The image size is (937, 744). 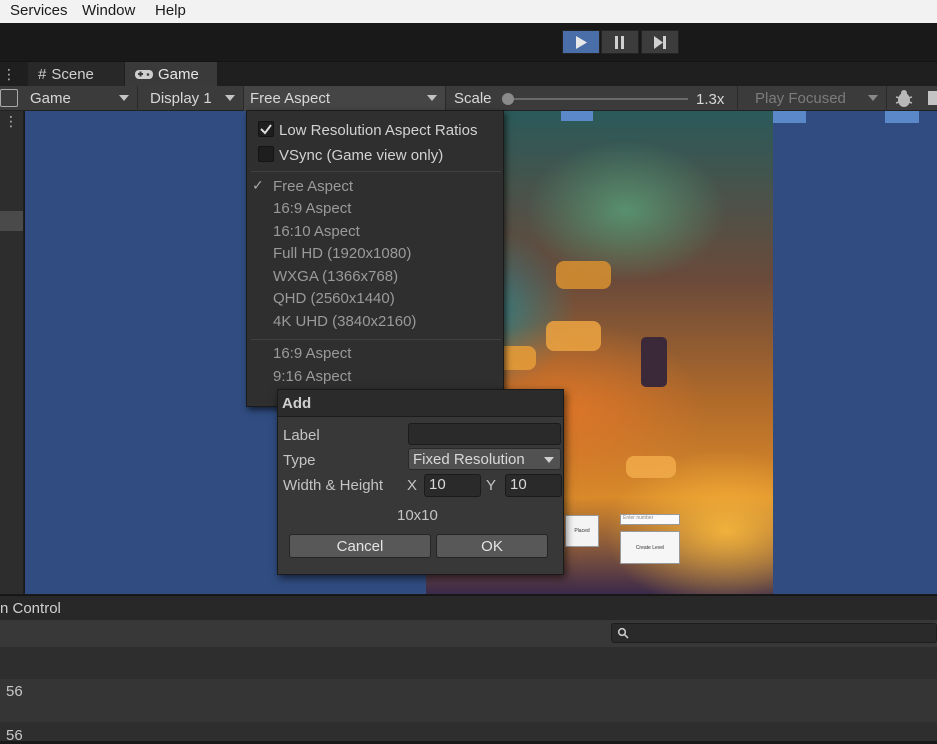 What do you see at coordinates (42, 74) in the screenshot?
I see `grid-icon: #` at bounding box center [42, 74].